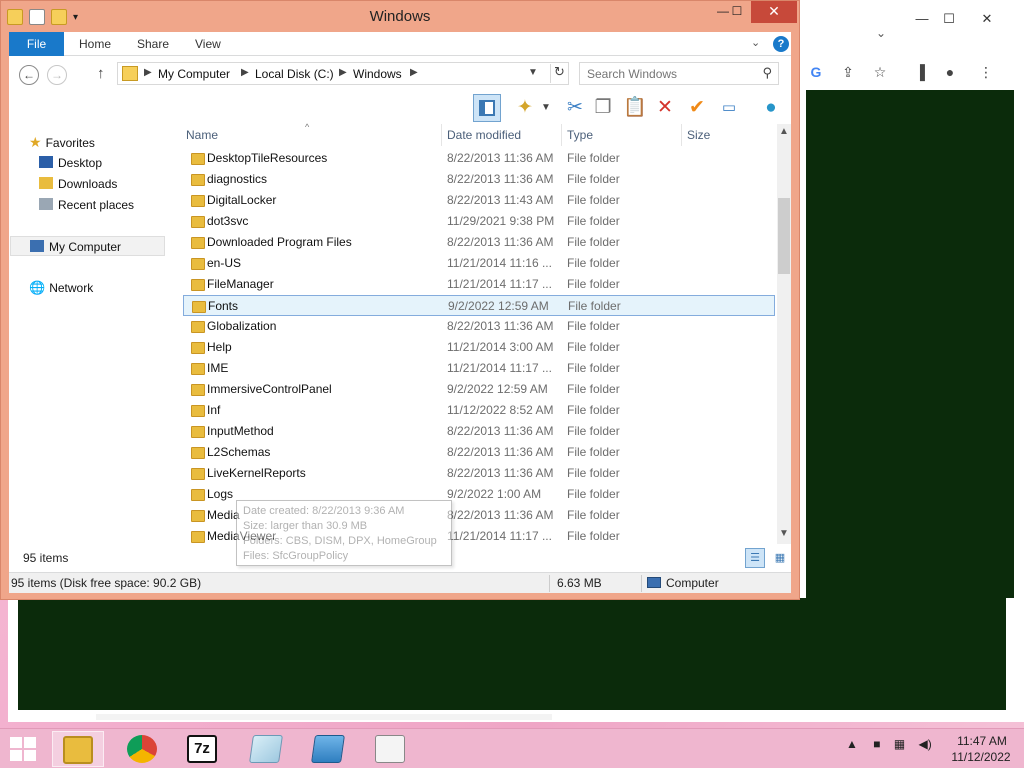 The image size is (1024, 768). Describe the element at coordinates (479, 431) in the screenshot. I see `file-row: InputMethod 8/22/2013 11:36 AM File folder` at that location.